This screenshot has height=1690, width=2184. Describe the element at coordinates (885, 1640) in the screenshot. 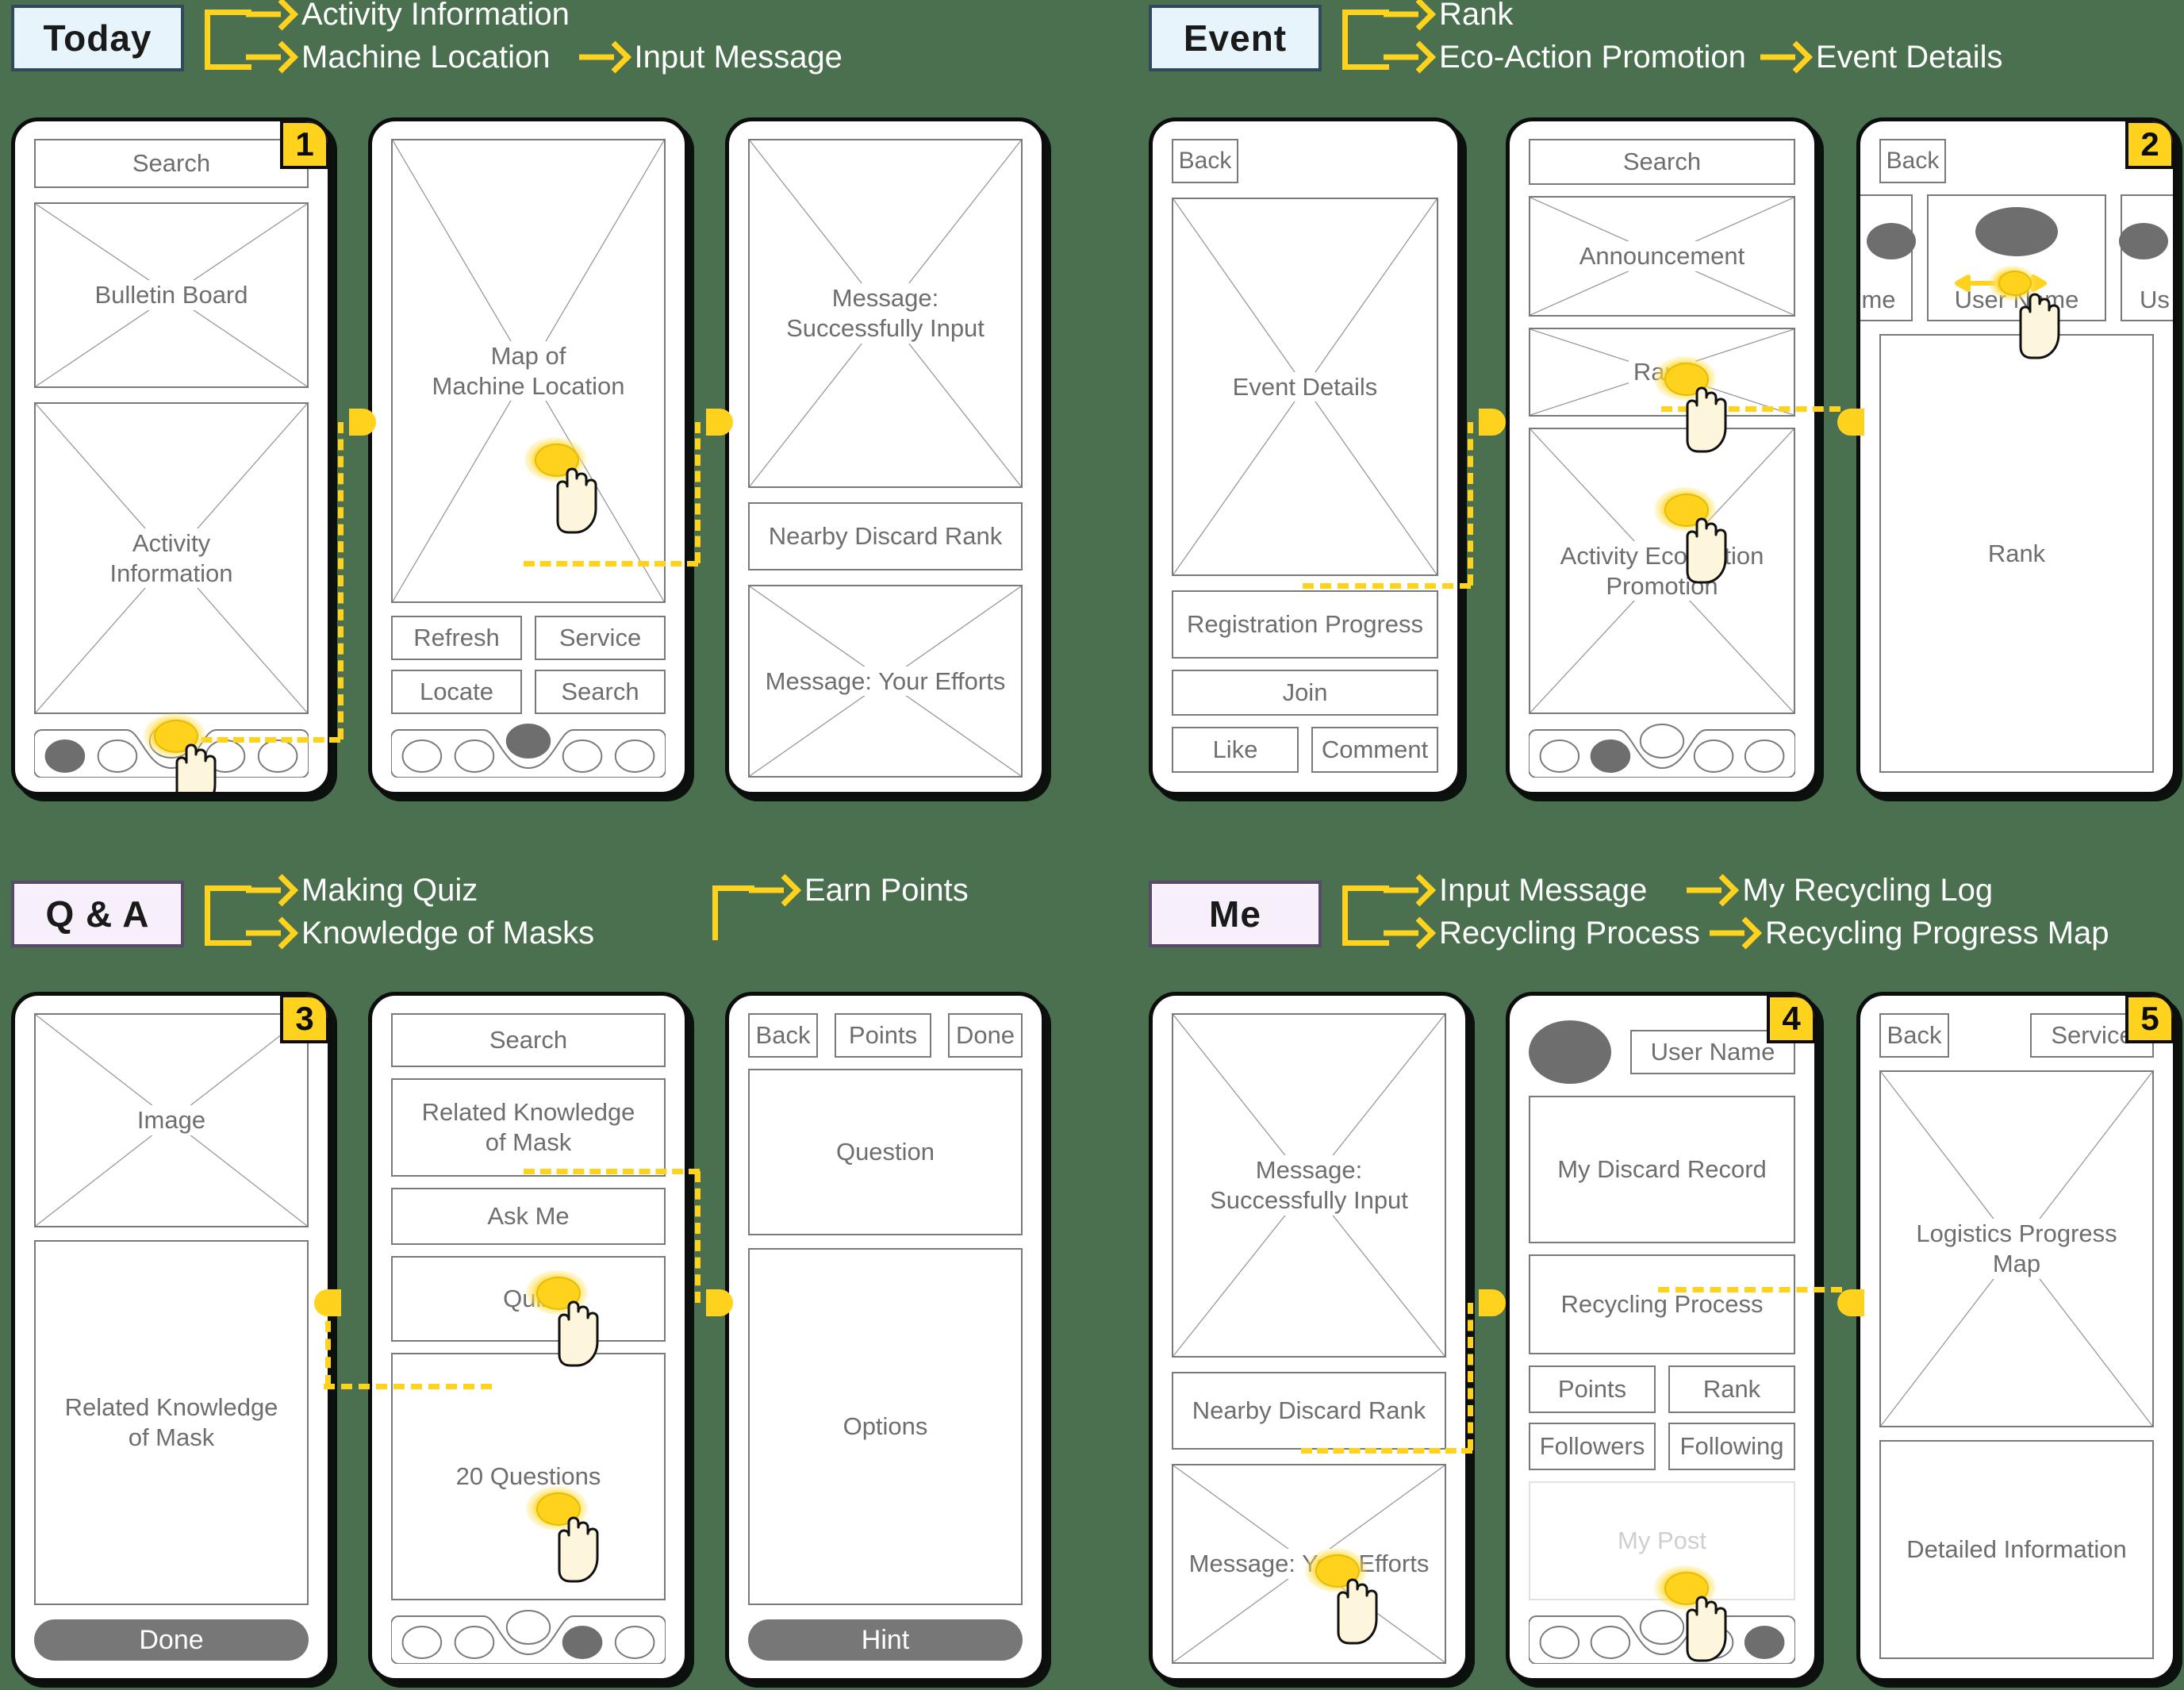

I see `hint-button: Hint` at that location.